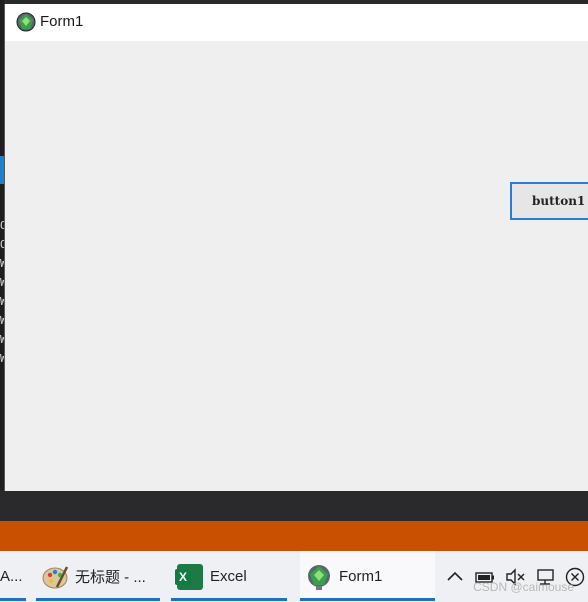  I want to click on taskbar-item-form1: Form1, so click(367, 576).